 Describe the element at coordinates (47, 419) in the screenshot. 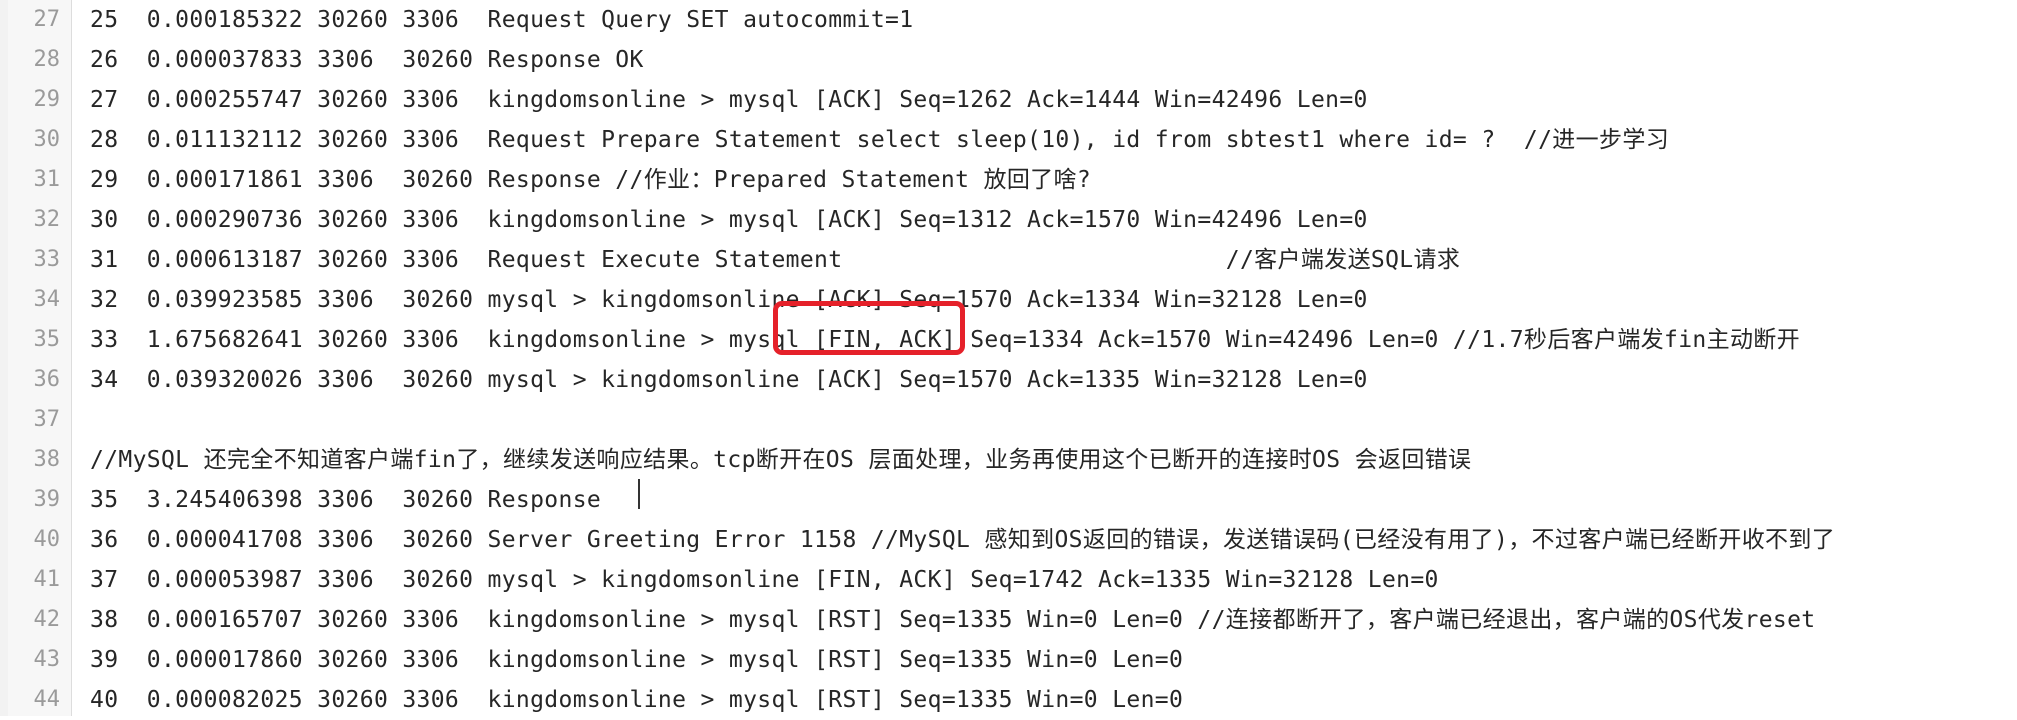

I see `line-number: 37` at that location.